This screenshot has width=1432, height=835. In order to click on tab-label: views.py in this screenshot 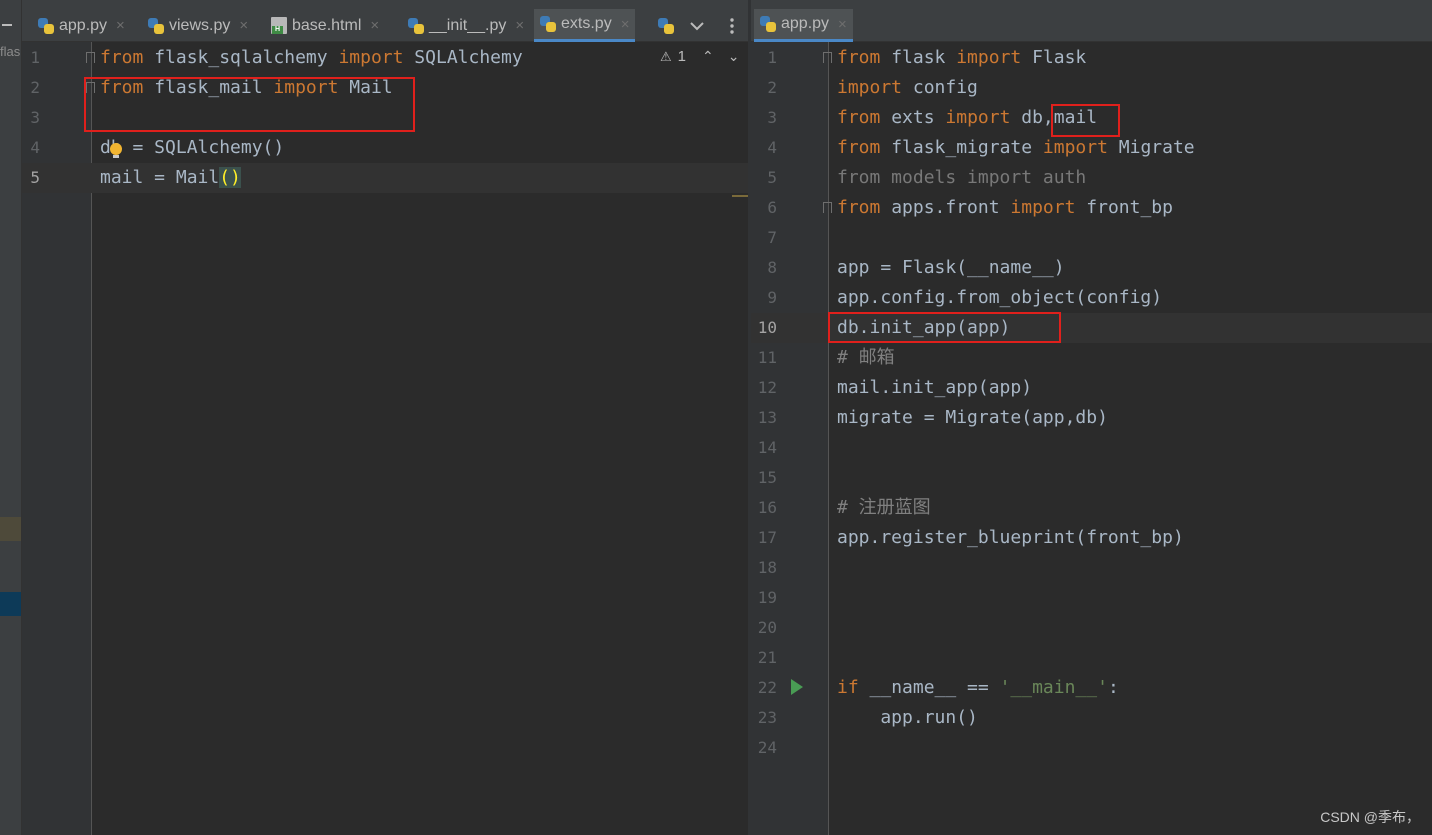, I will do `click(200, 25)`.